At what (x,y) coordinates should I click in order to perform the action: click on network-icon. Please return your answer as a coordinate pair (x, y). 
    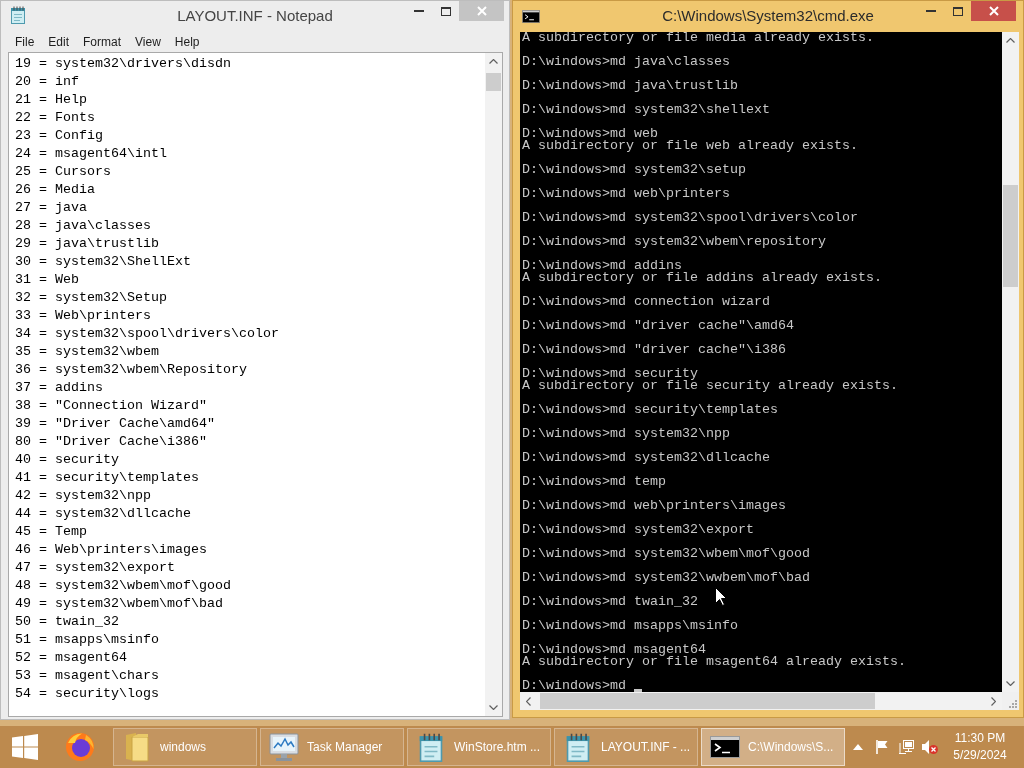
    Looking at the image, I should click on (906, 747).